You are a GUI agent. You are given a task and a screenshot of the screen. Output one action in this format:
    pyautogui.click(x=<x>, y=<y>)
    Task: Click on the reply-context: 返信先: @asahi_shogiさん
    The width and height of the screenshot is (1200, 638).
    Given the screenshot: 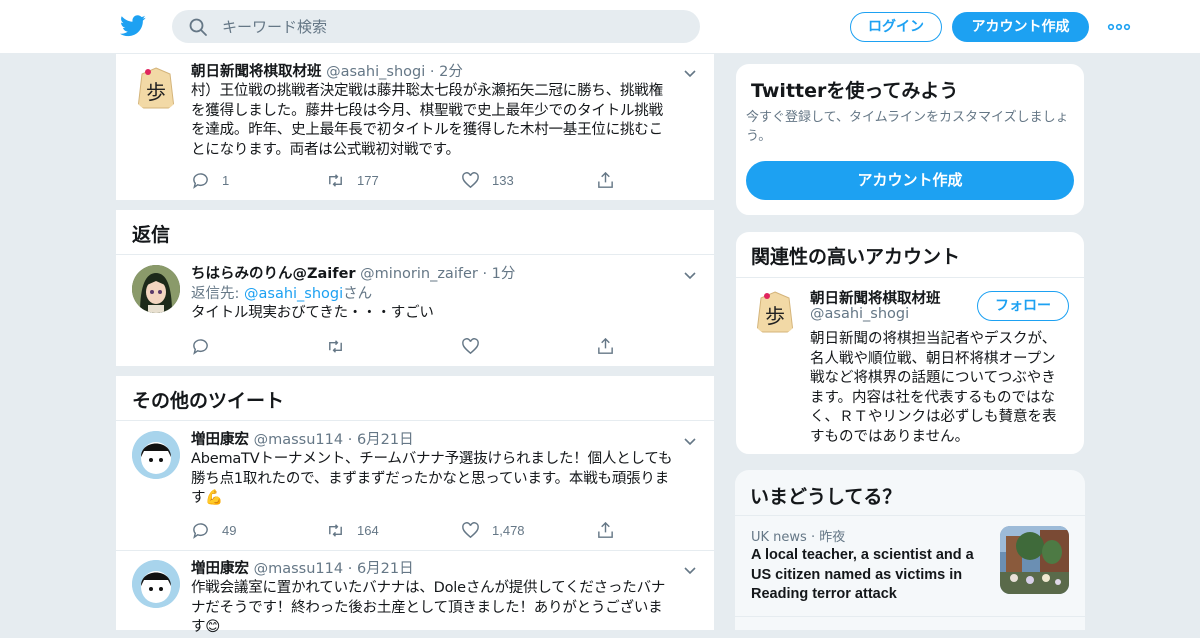 What is the action you would take?
    pyautogui.click(x=282, y=294)
    